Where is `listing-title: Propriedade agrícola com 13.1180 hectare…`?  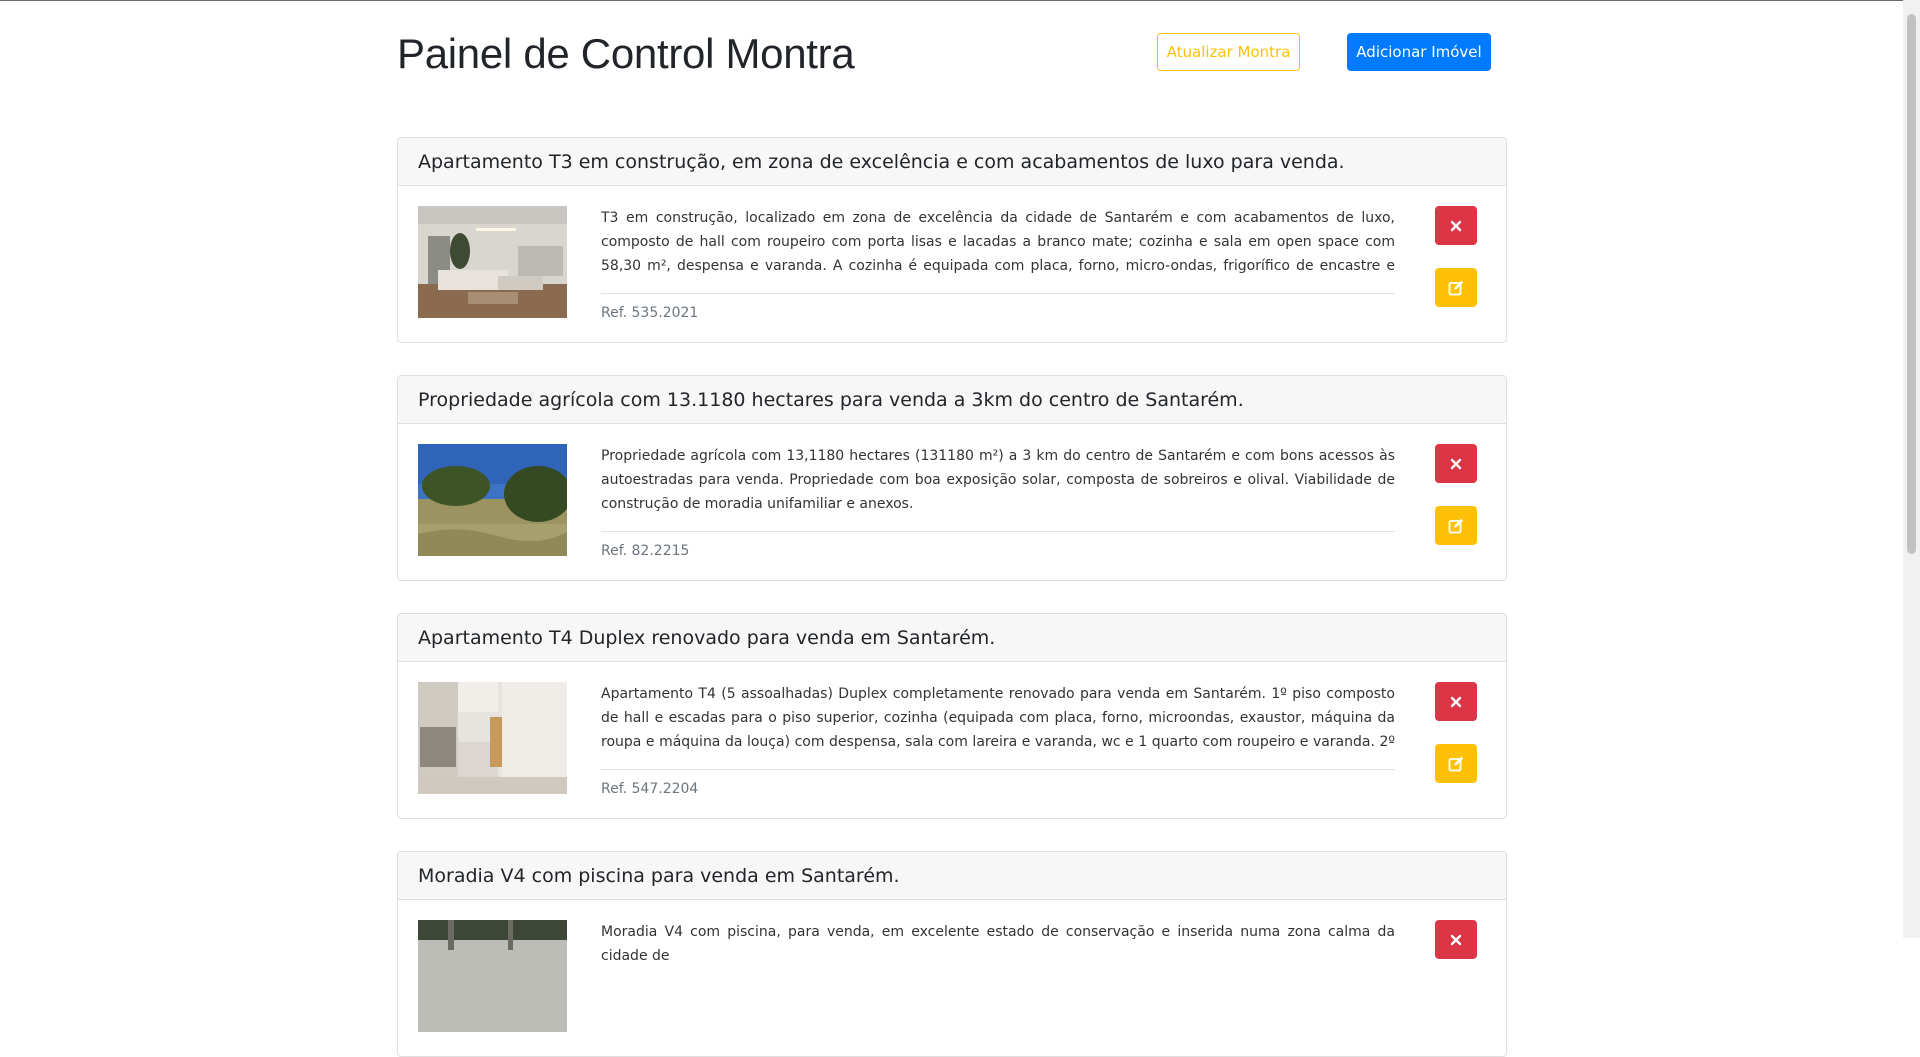
listing-title: Propriedade agrícola com 13.1180 hectare… is located at coordinates (952, 400).